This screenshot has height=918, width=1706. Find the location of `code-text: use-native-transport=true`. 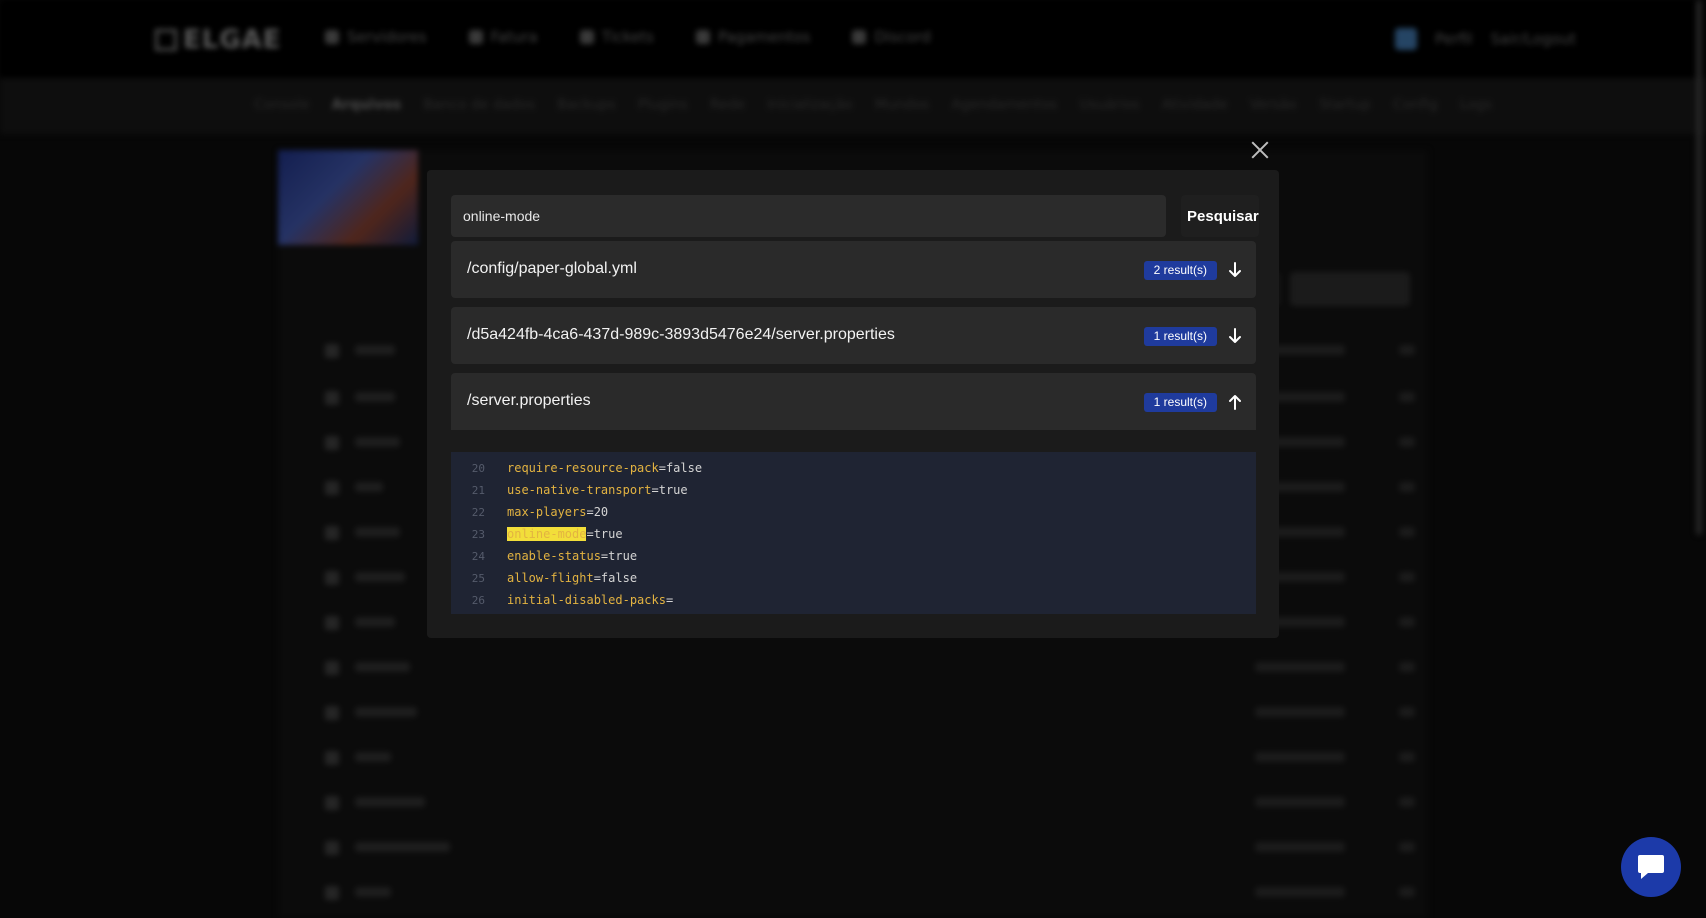

code-text: use-native-transport=true is located at coordinates (597, 490).